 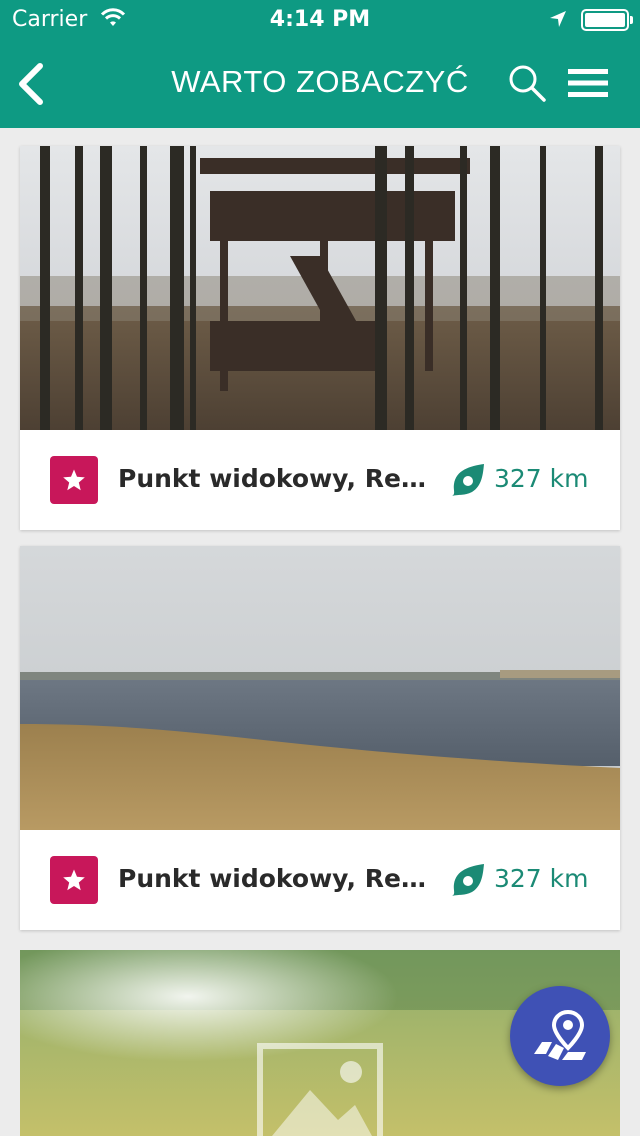 I want to click on hamburger-menu-icon, so click(x=588, y=83).